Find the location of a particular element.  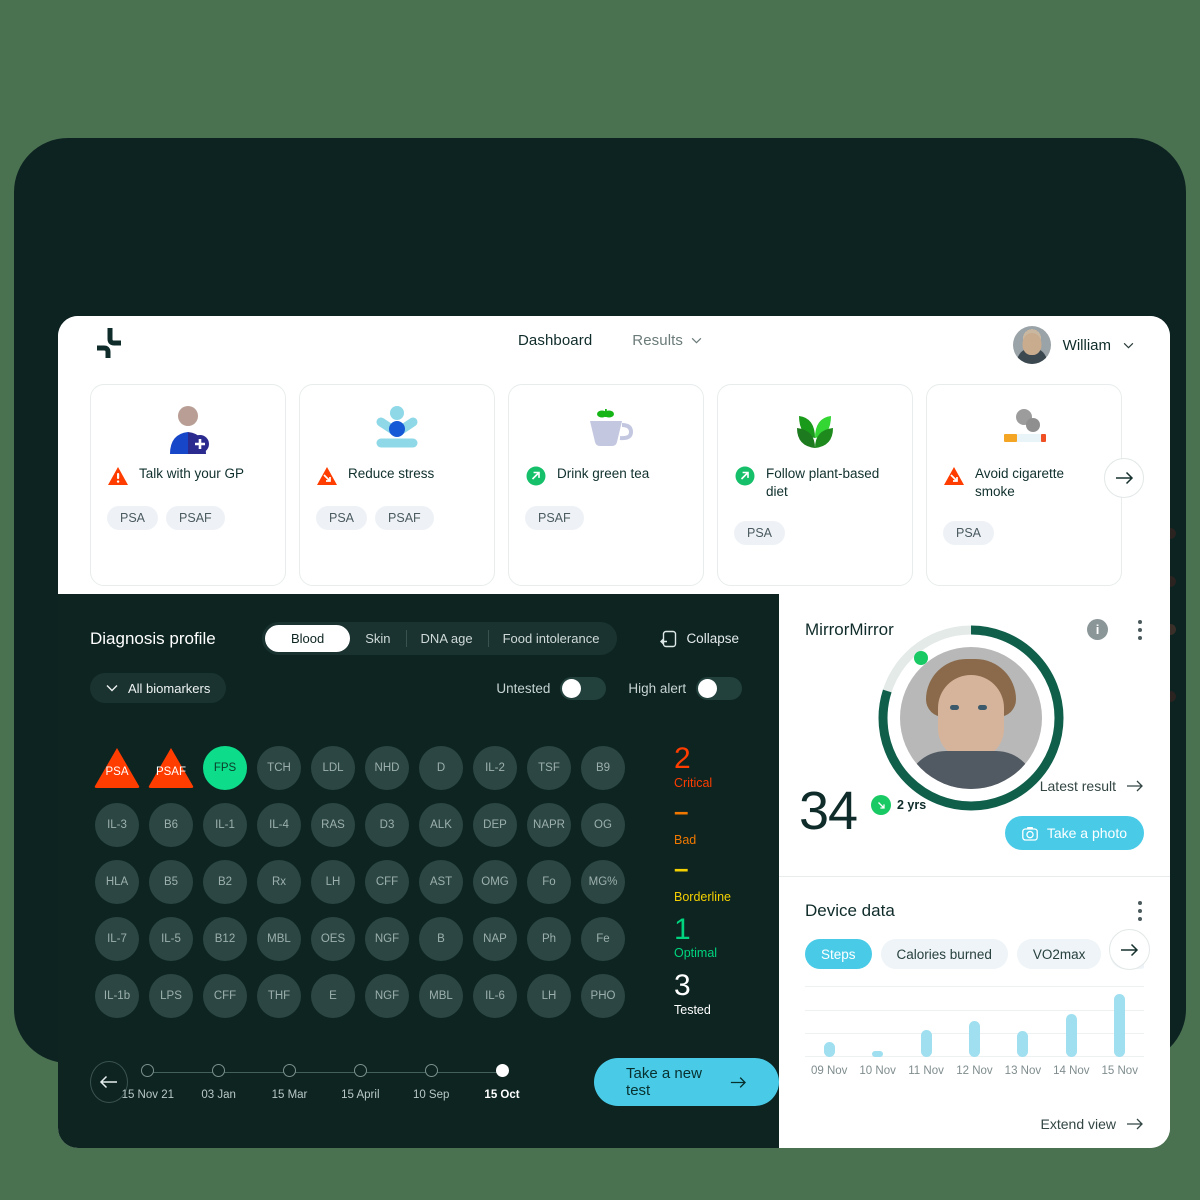

biomarker-OMG: OMG is located at coordinates (495, 882).